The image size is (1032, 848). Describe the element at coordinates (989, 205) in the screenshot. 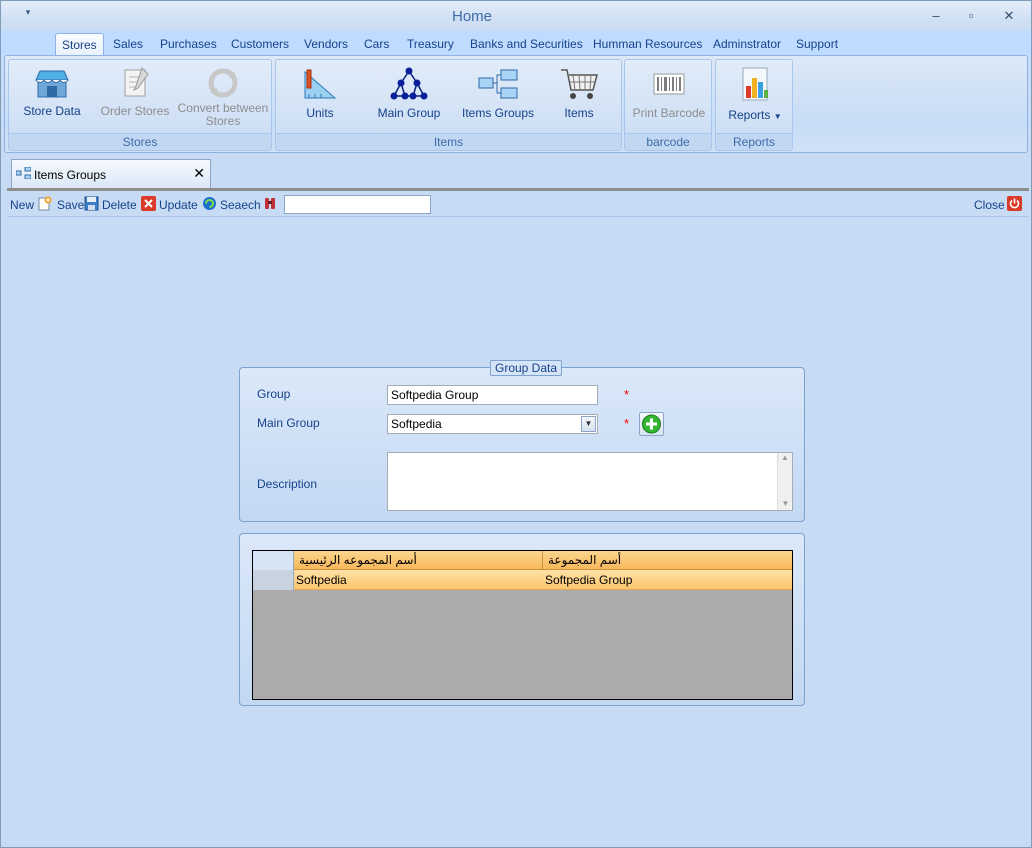

I see `close-button: Close` at that location.